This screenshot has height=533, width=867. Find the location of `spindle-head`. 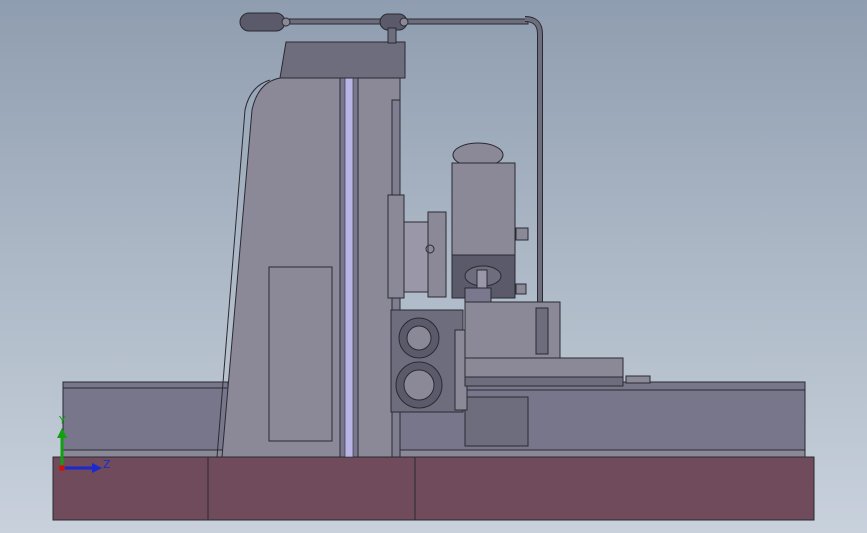

spindle-head is located at coordinates (490, 222).